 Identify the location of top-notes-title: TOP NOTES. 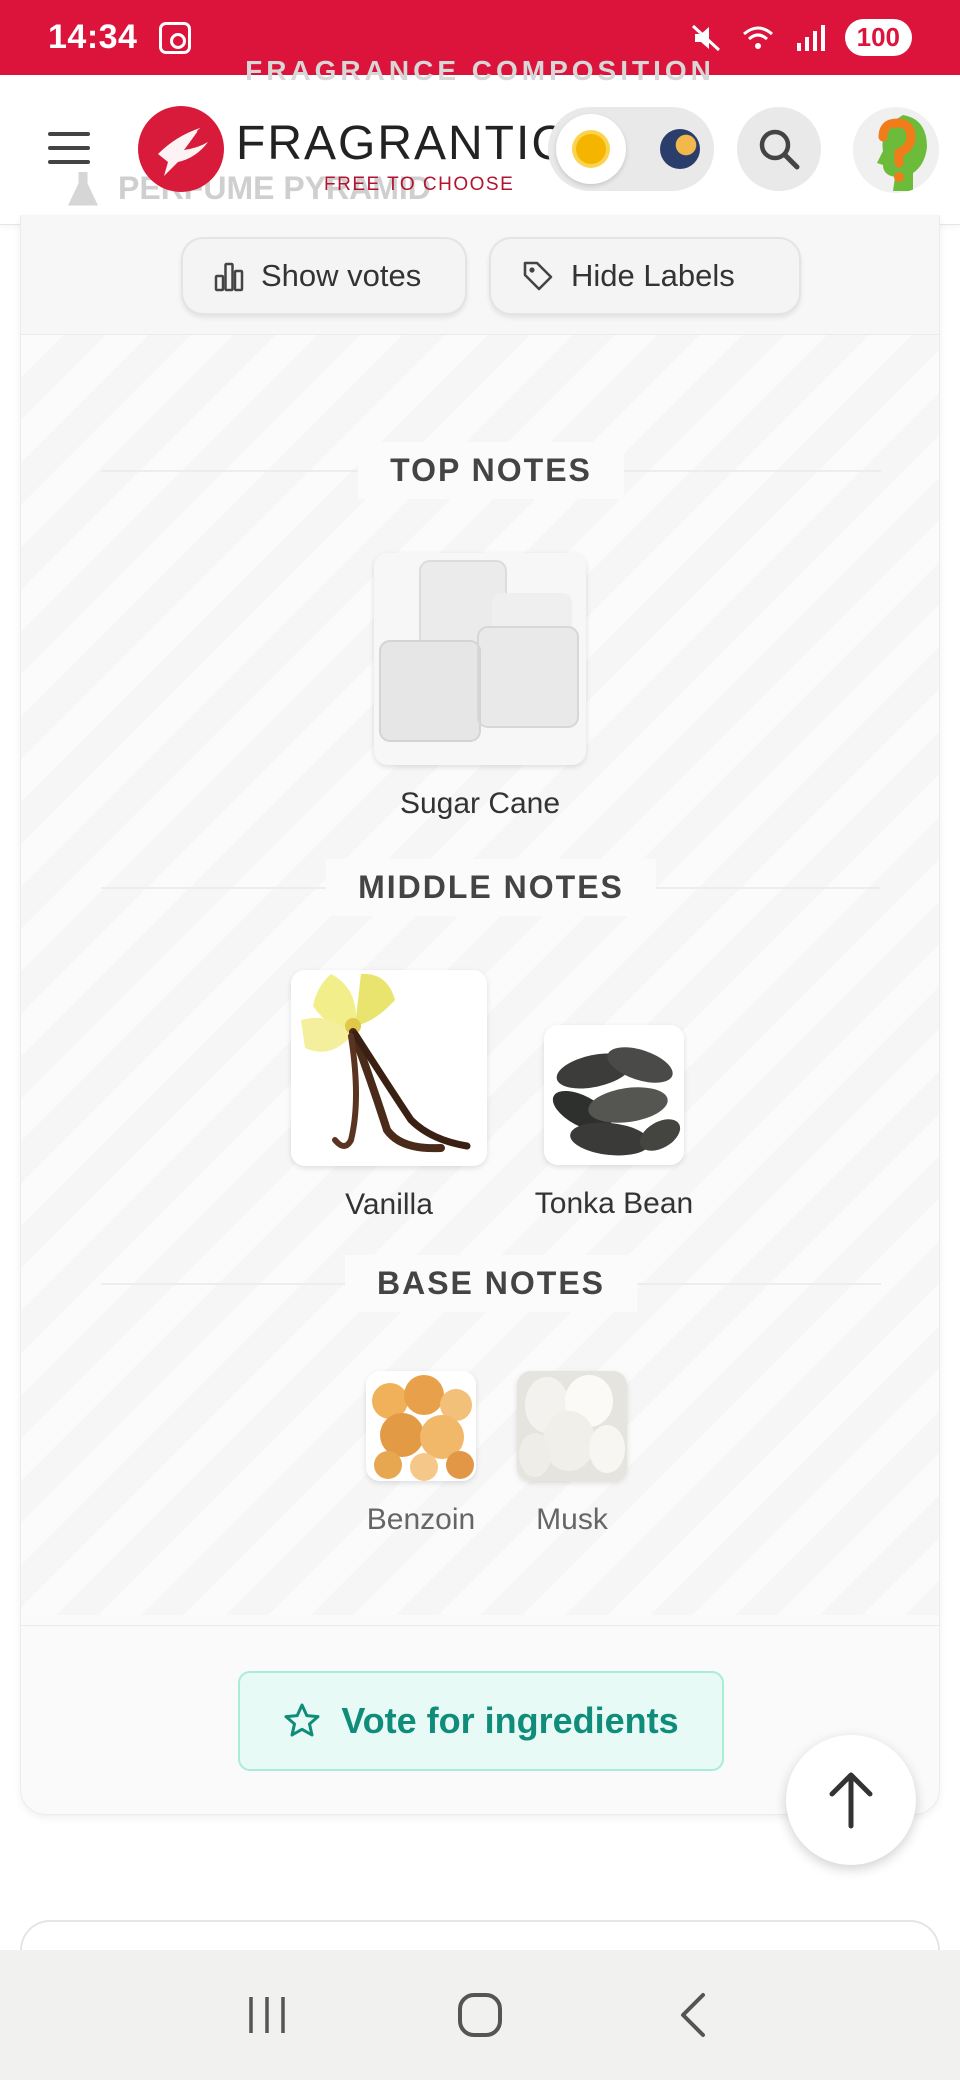
(491, 470).